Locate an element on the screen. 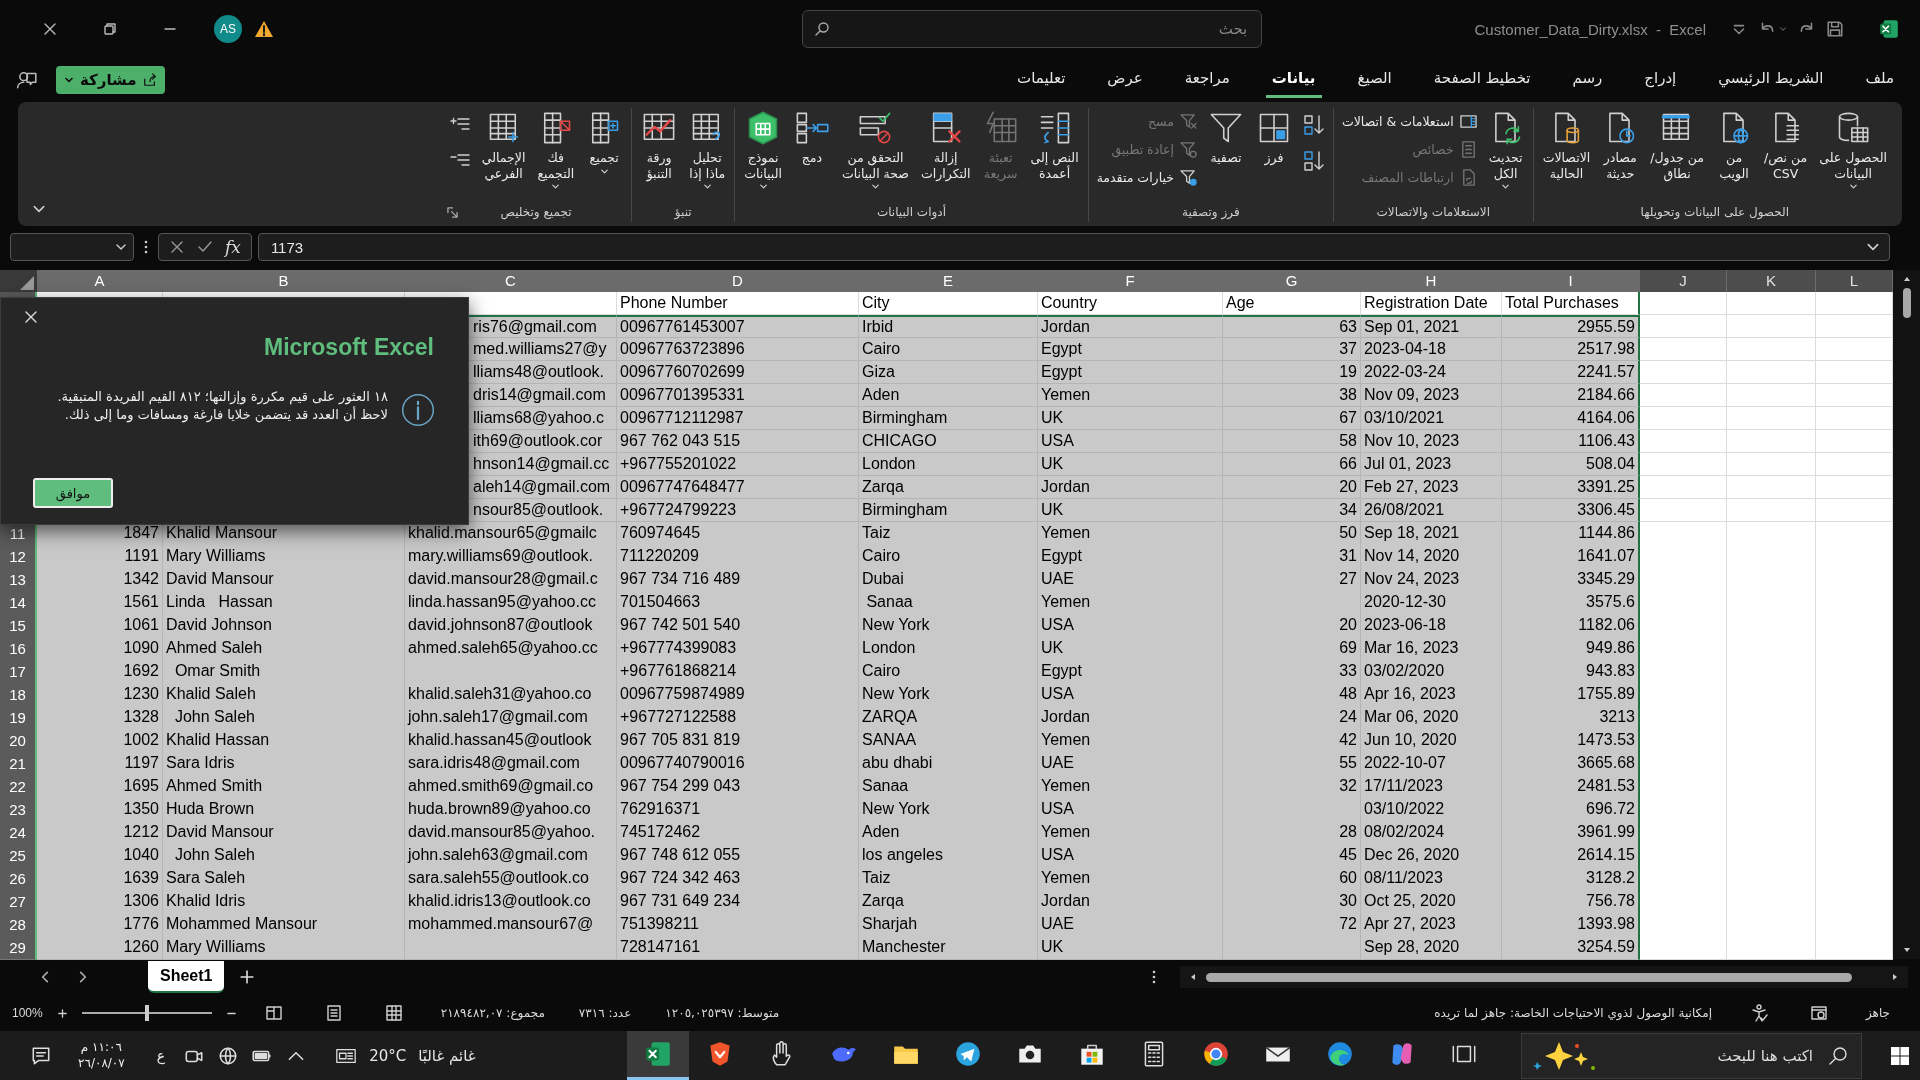  ribbon-tab: الصيغ is located at coordinates (1374, 80).